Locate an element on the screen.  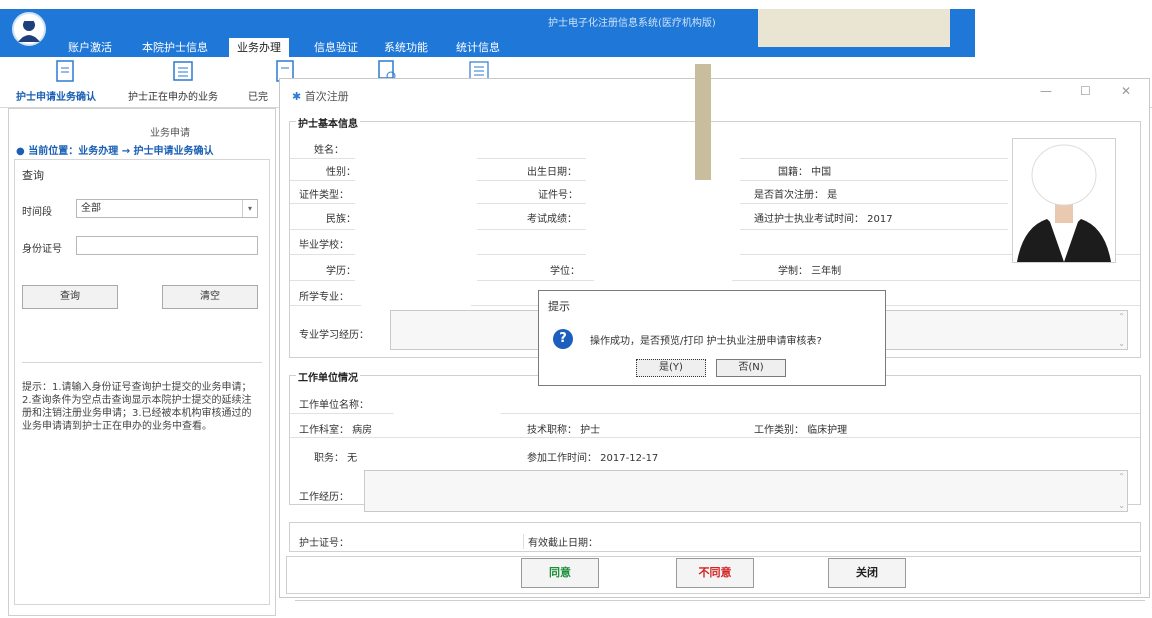
dept-field: 工作科室： 病房 is located at coordinates (336, 430).